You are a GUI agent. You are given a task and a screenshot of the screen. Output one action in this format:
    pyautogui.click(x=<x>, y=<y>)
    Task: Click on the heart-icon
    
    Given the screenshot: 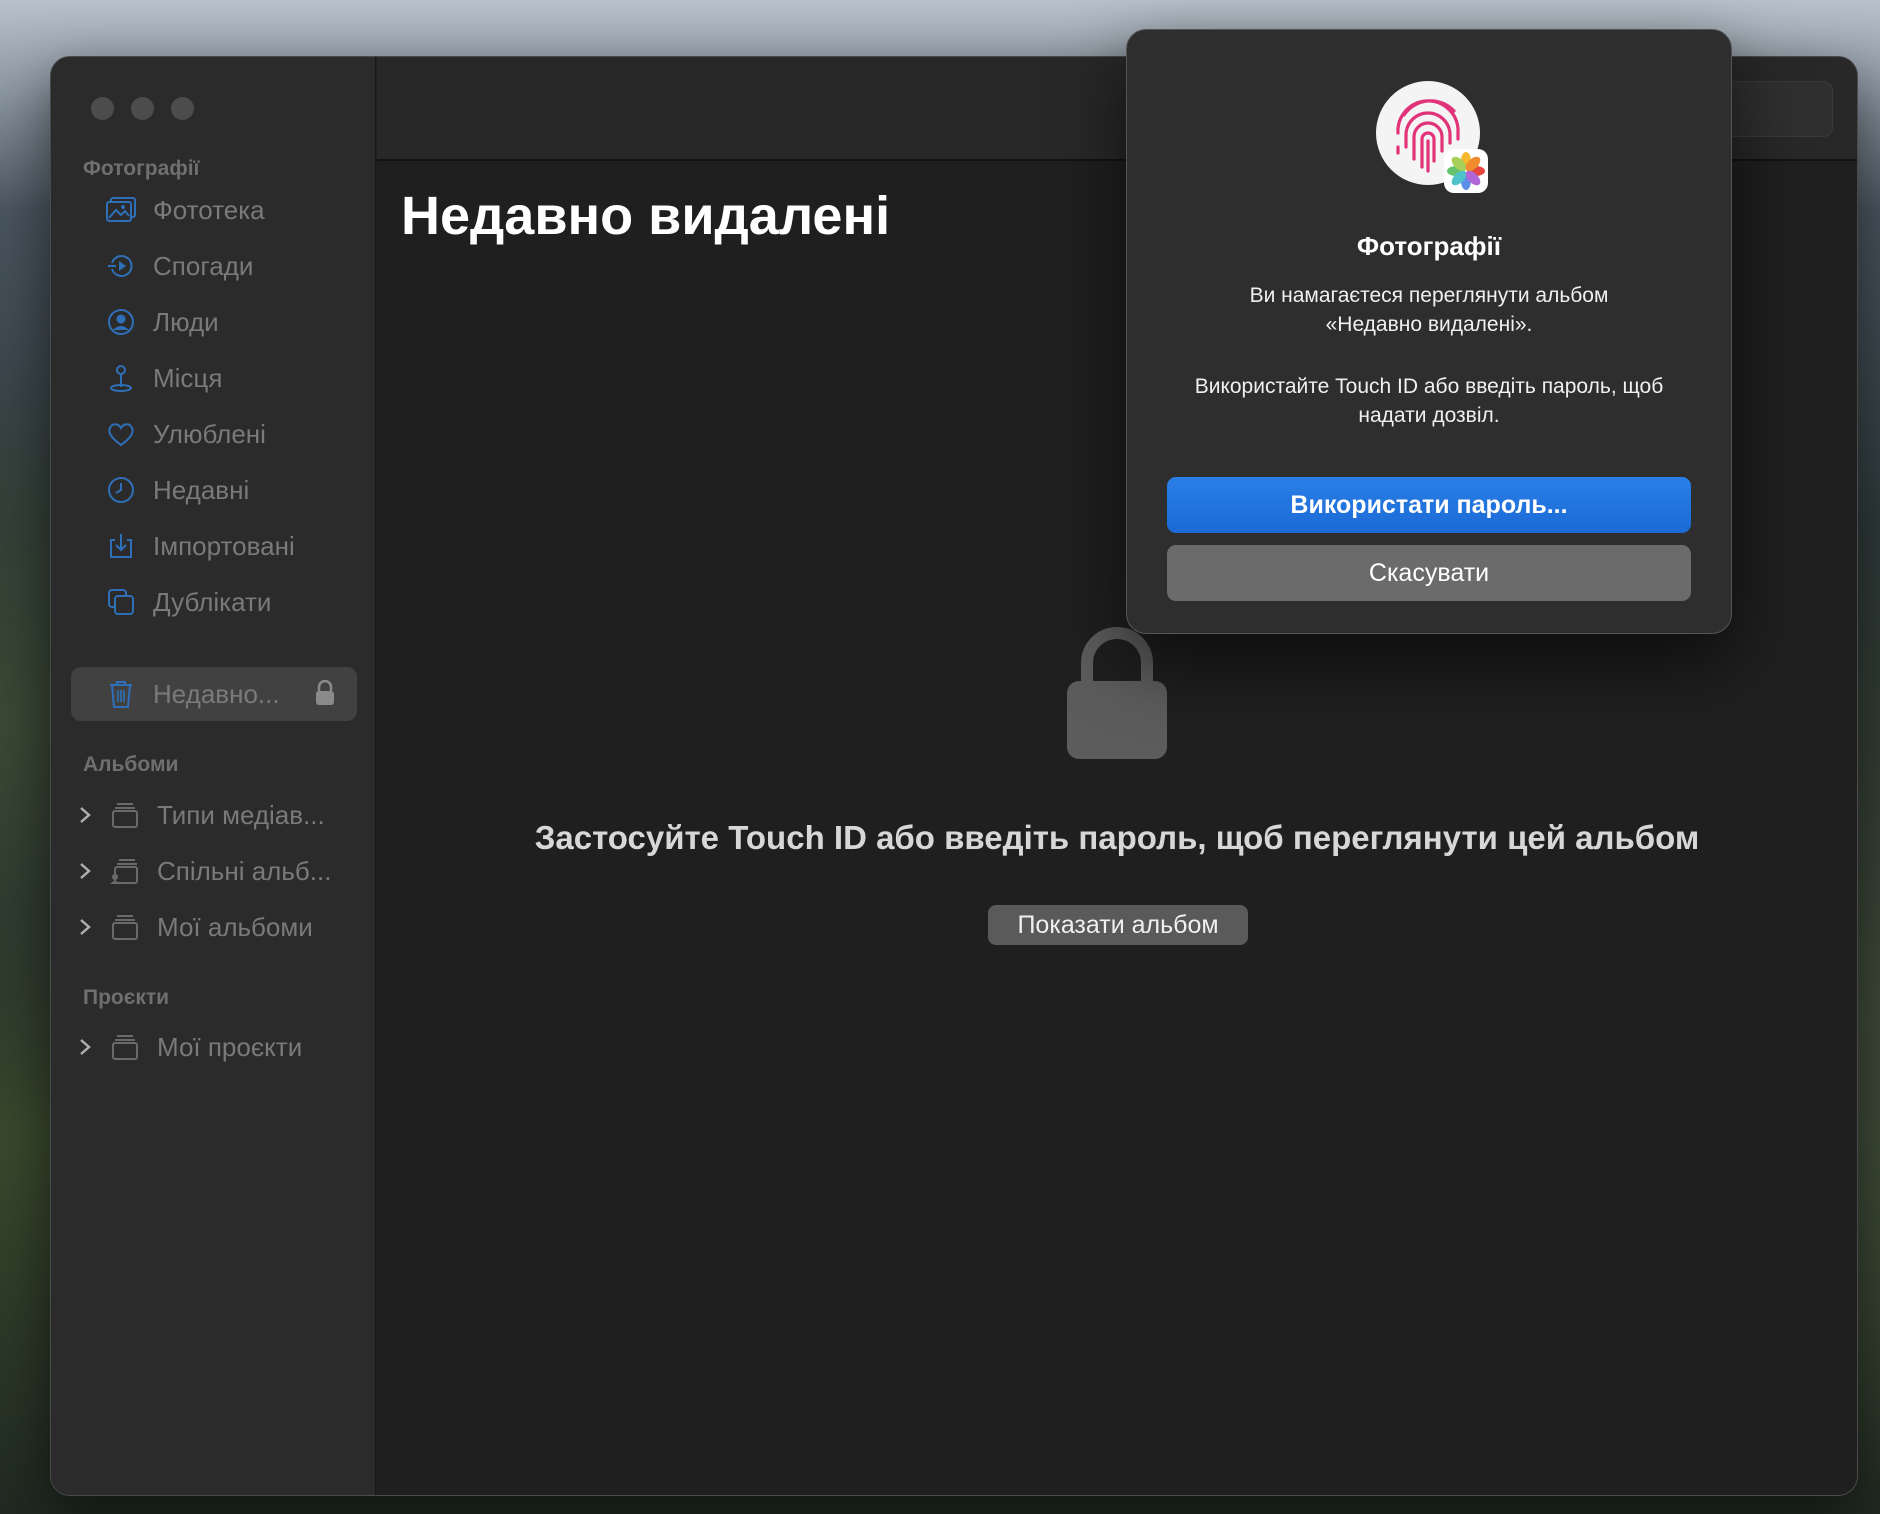 What is the action you would take?
    pyautogui.click(x=121, y=434)
    